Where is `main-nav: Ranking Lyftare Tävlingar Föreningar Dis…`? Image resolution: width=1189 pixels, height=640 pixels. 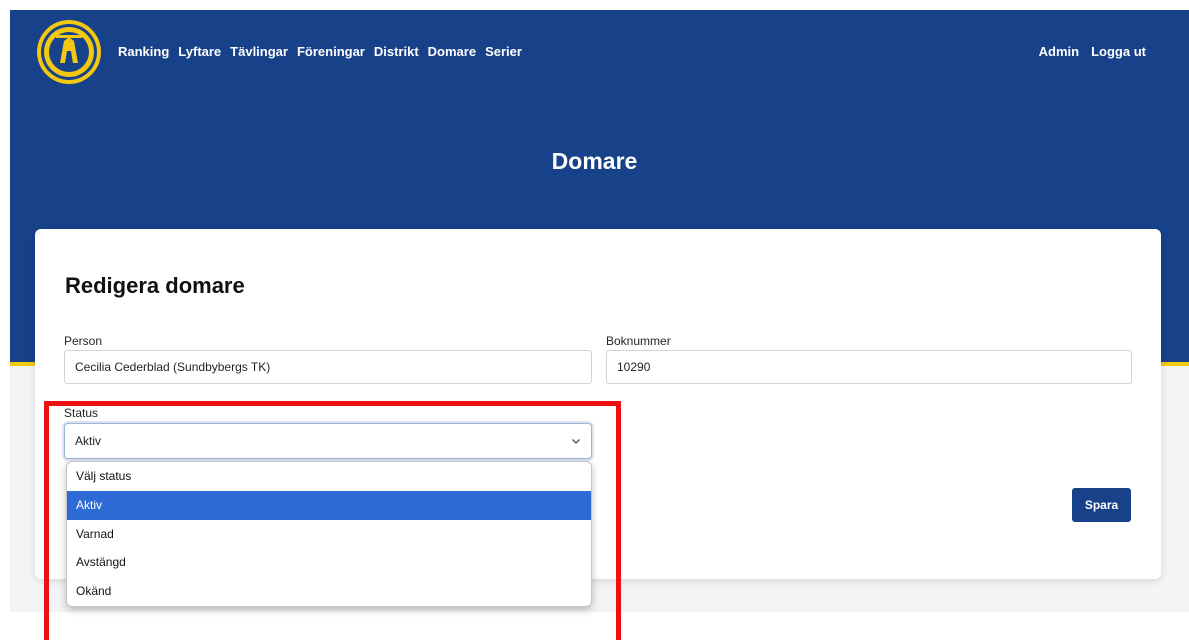 main-nav: Ranking Lyftare Tävlingar Föreningar Dis… is located at coordinates (320, 51).